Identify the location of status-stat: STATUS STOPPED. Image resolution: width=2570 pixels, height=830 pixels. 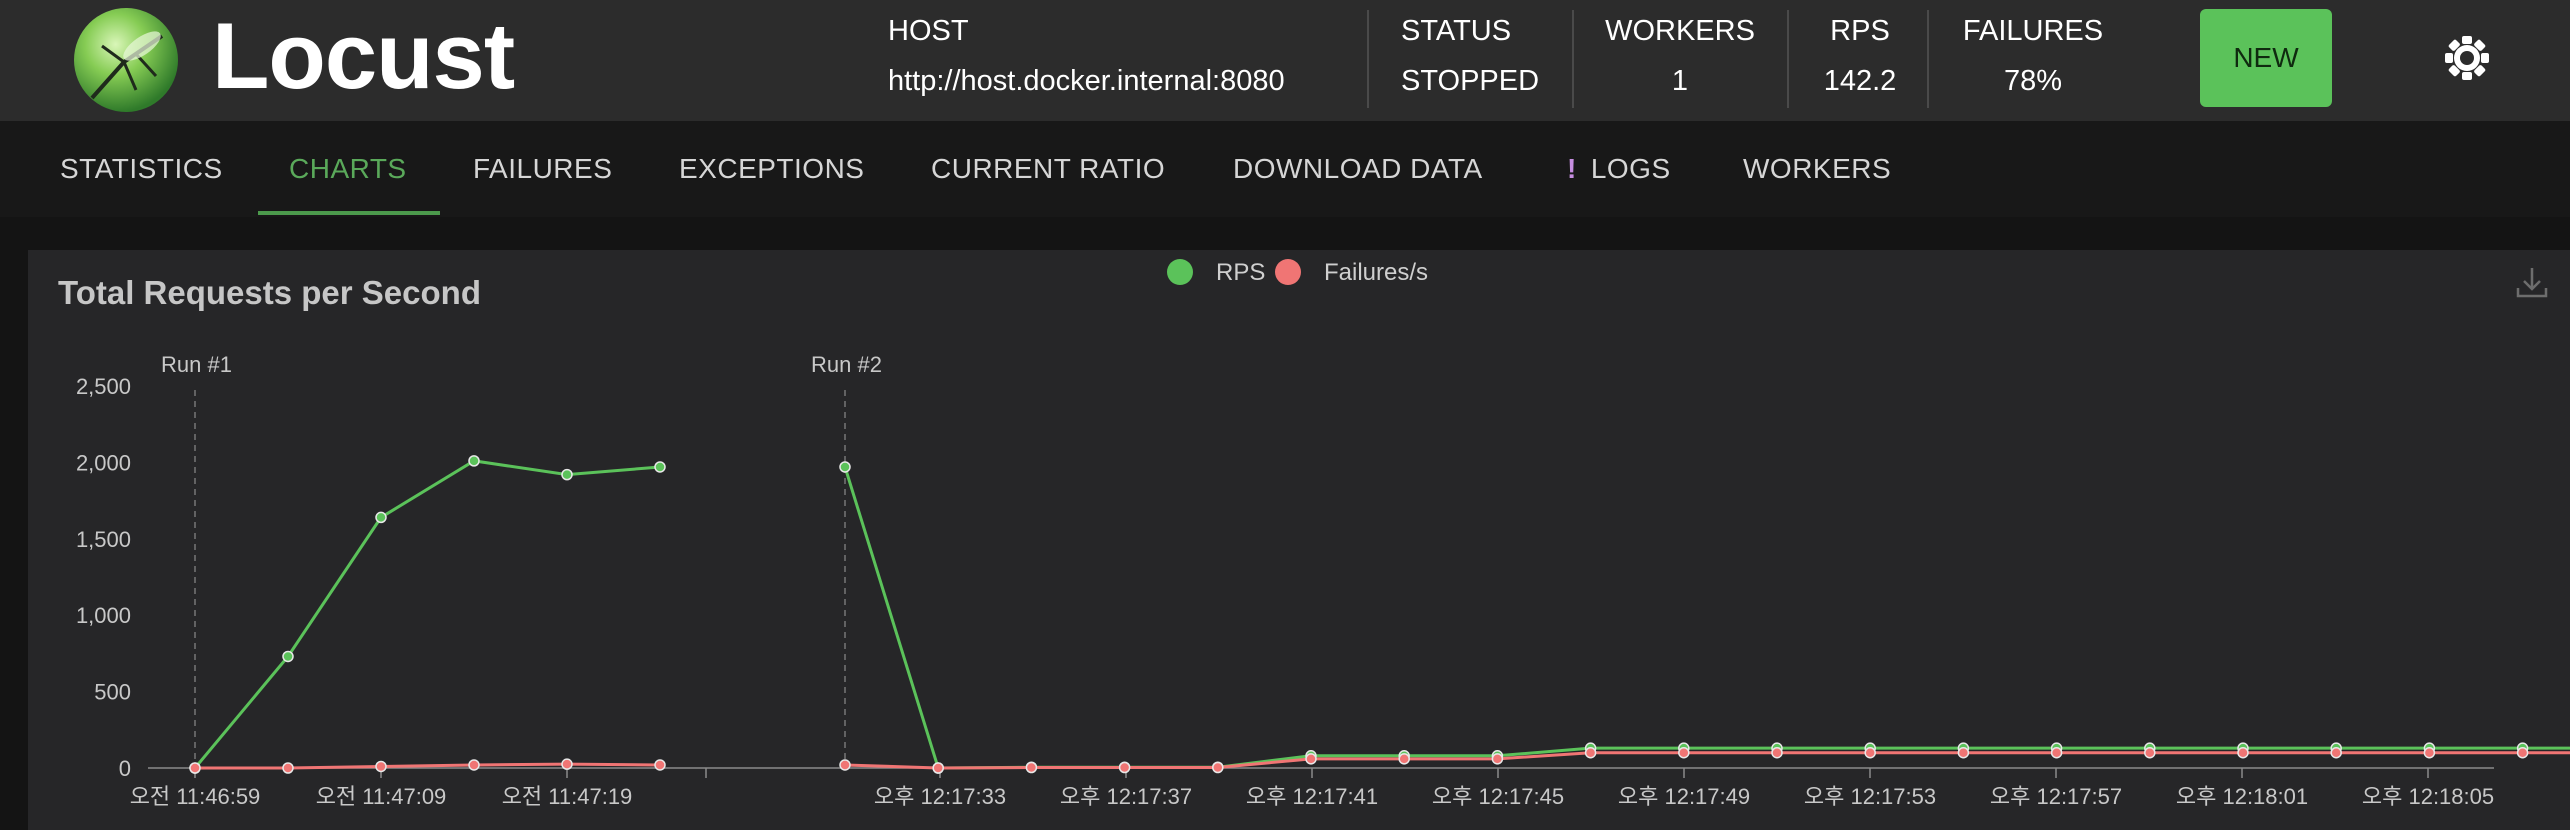
(1470, 61).